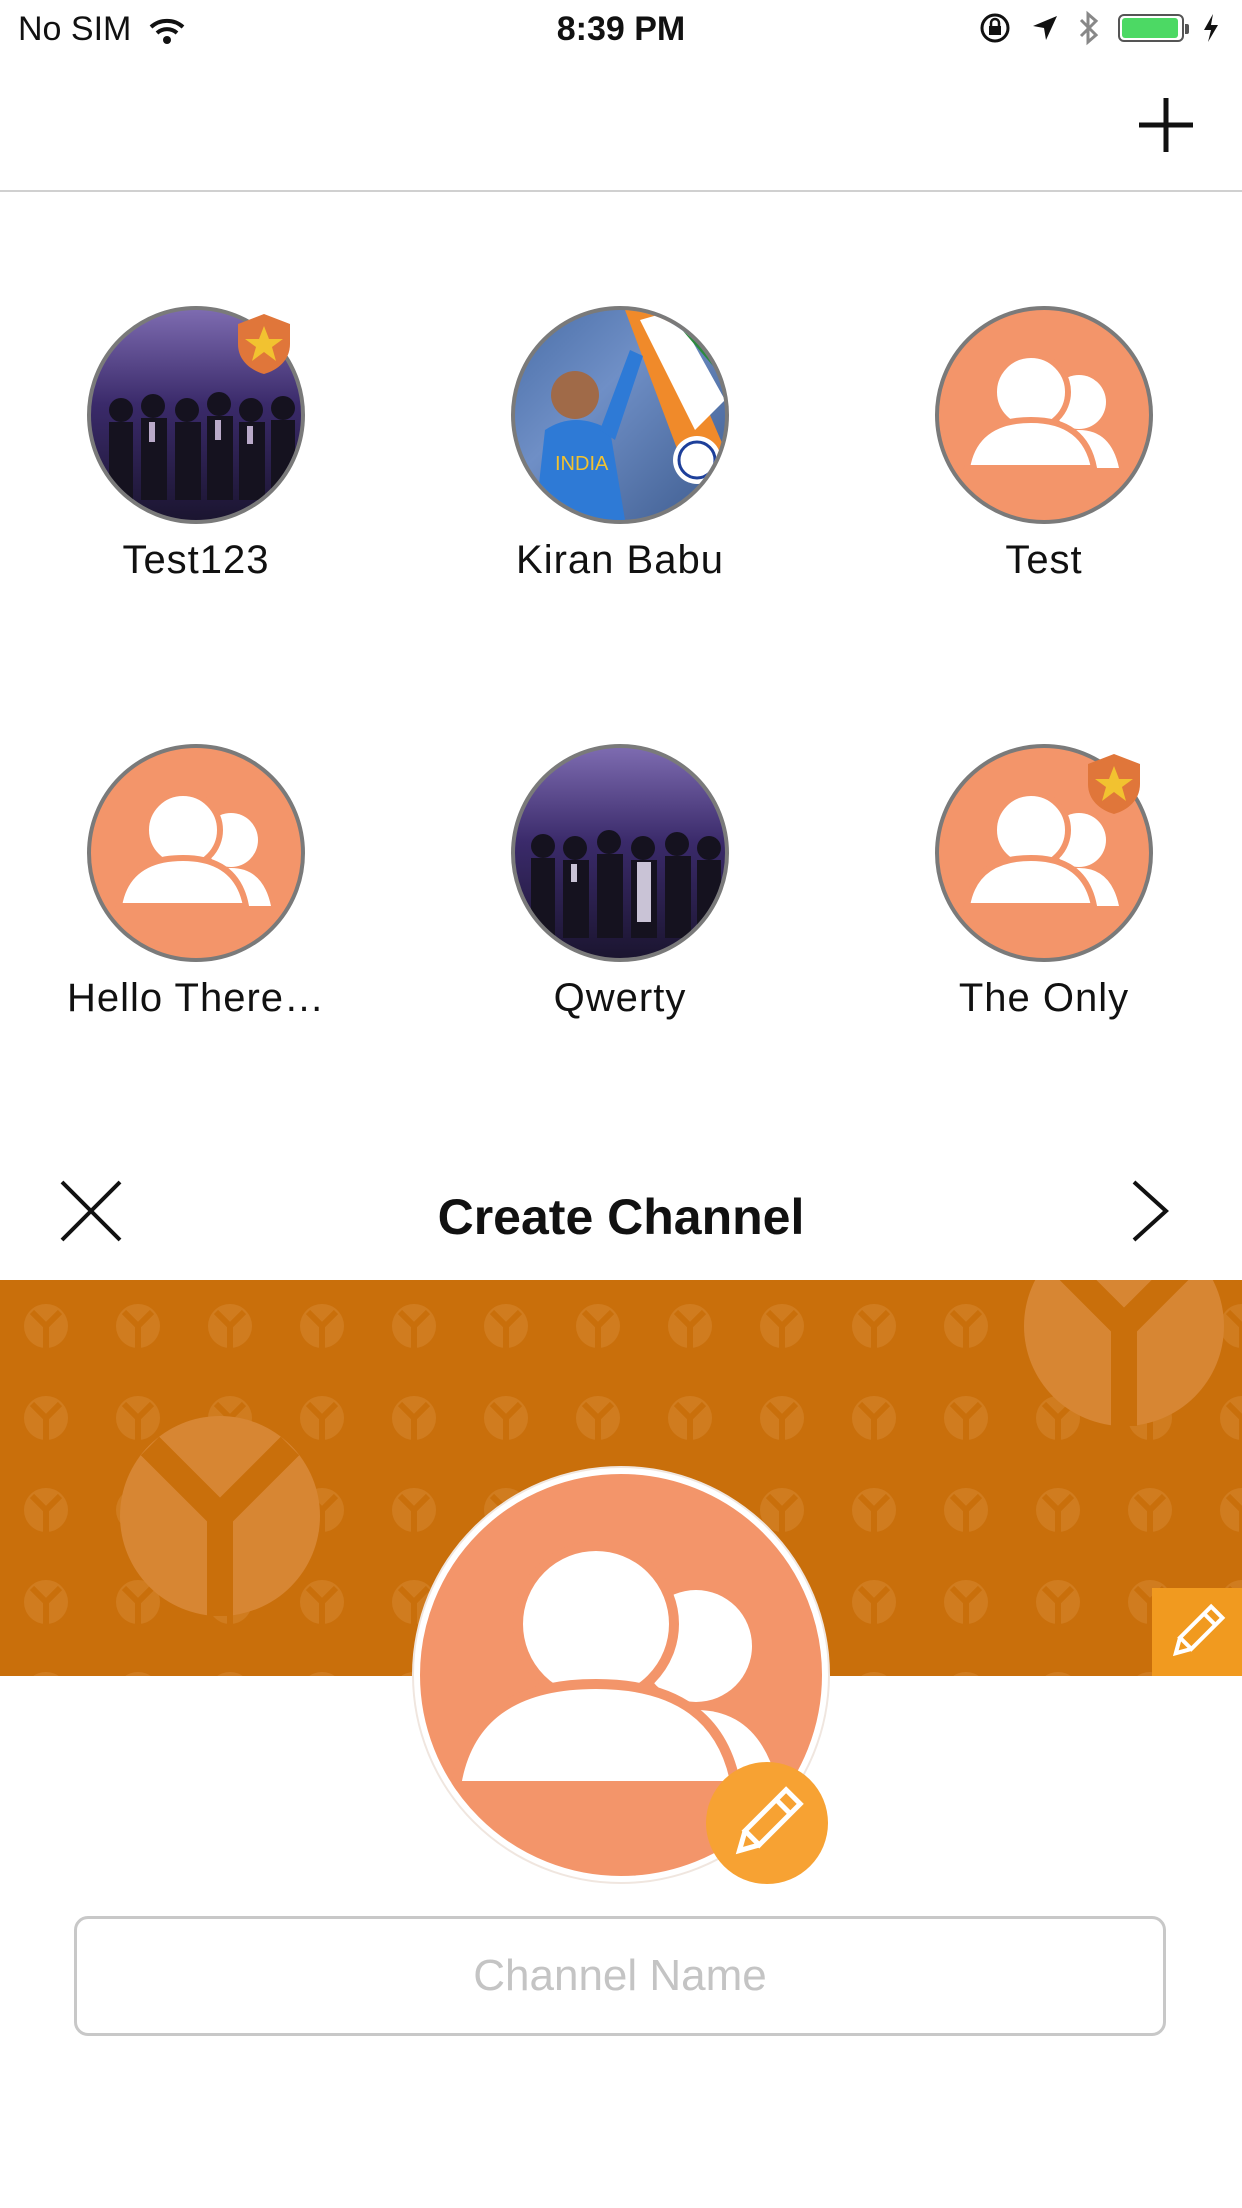  I want to click on channel-item: Test, so click(1044, 444).